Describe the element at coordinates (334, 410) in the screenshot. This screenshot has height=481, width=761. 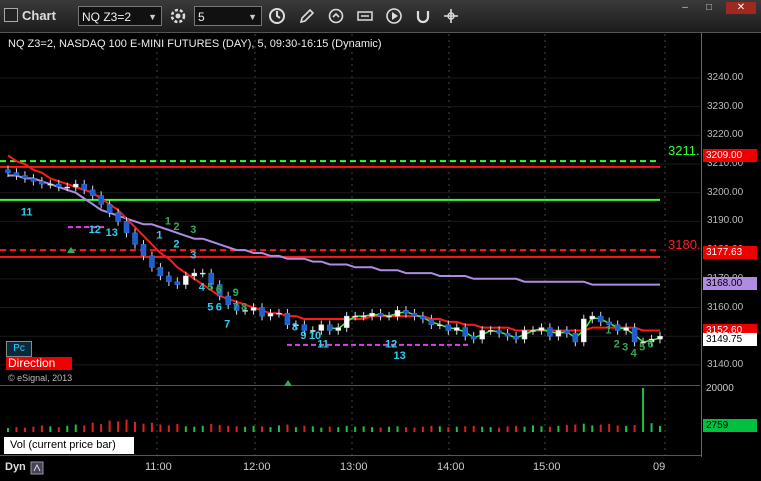
I see `volume-bars` at that location.